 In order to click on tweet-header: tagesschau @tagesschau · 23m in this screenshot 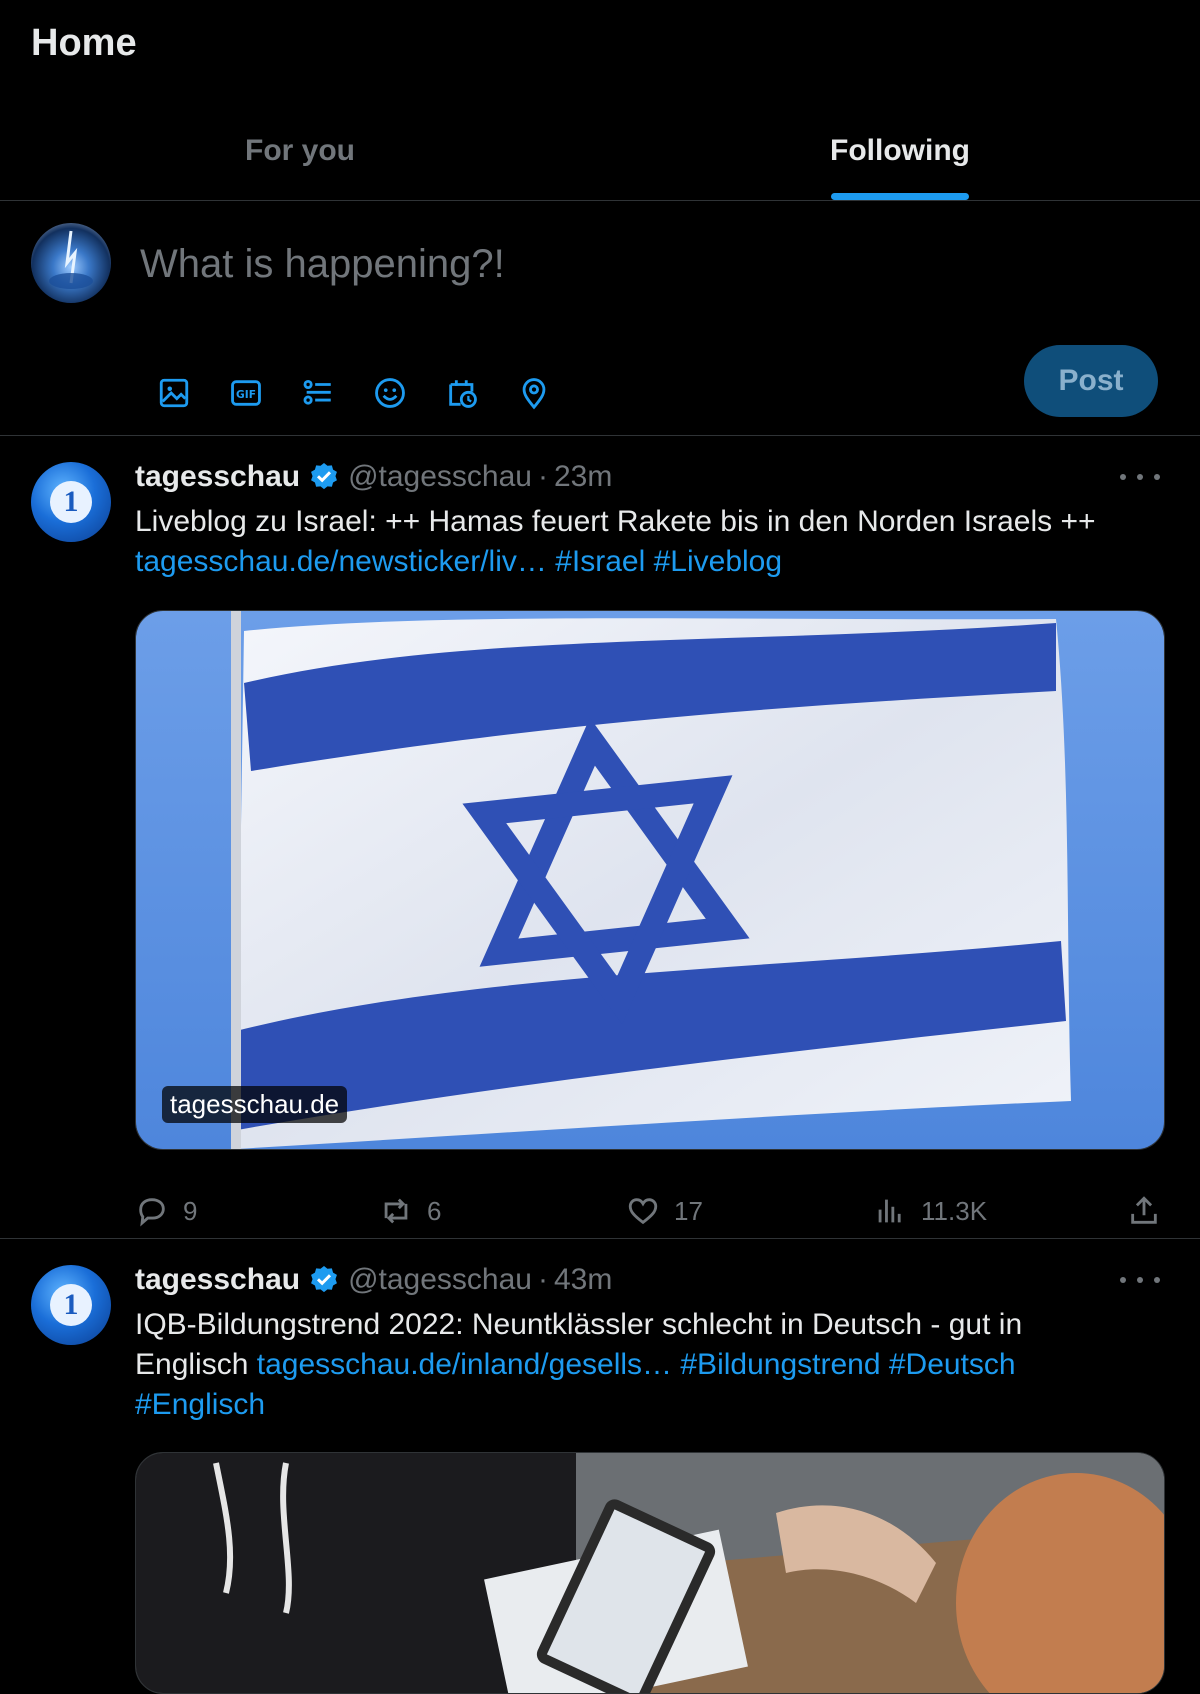, I will do `click(373, 477)`.